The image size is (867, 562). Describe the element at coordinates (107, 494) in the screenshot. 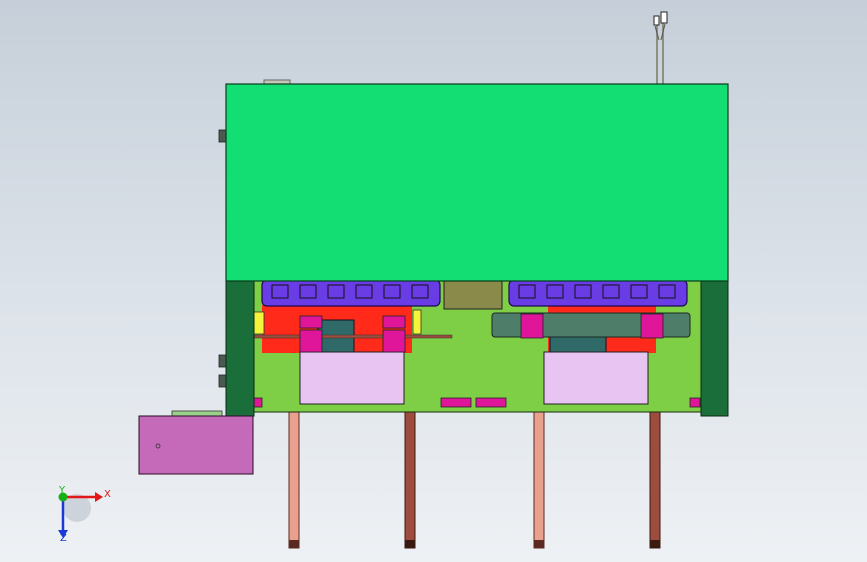

I see `x-axis-label: X` at that location.